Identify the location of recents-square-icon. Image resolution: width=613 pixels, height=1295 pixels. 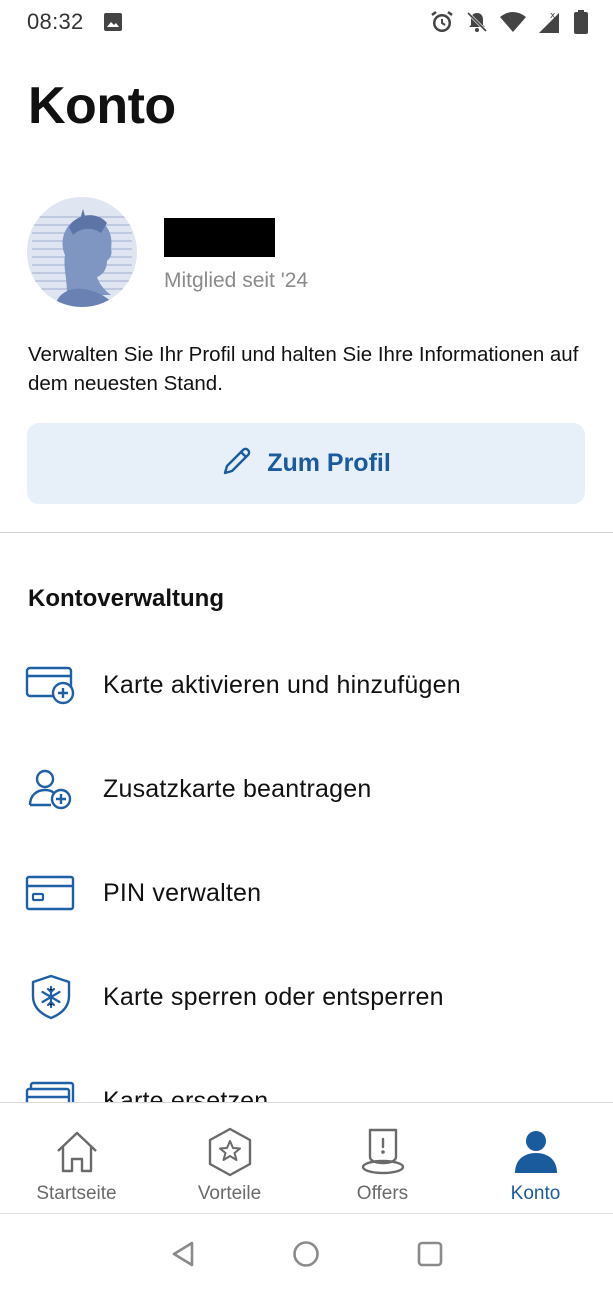
(430, 1256).